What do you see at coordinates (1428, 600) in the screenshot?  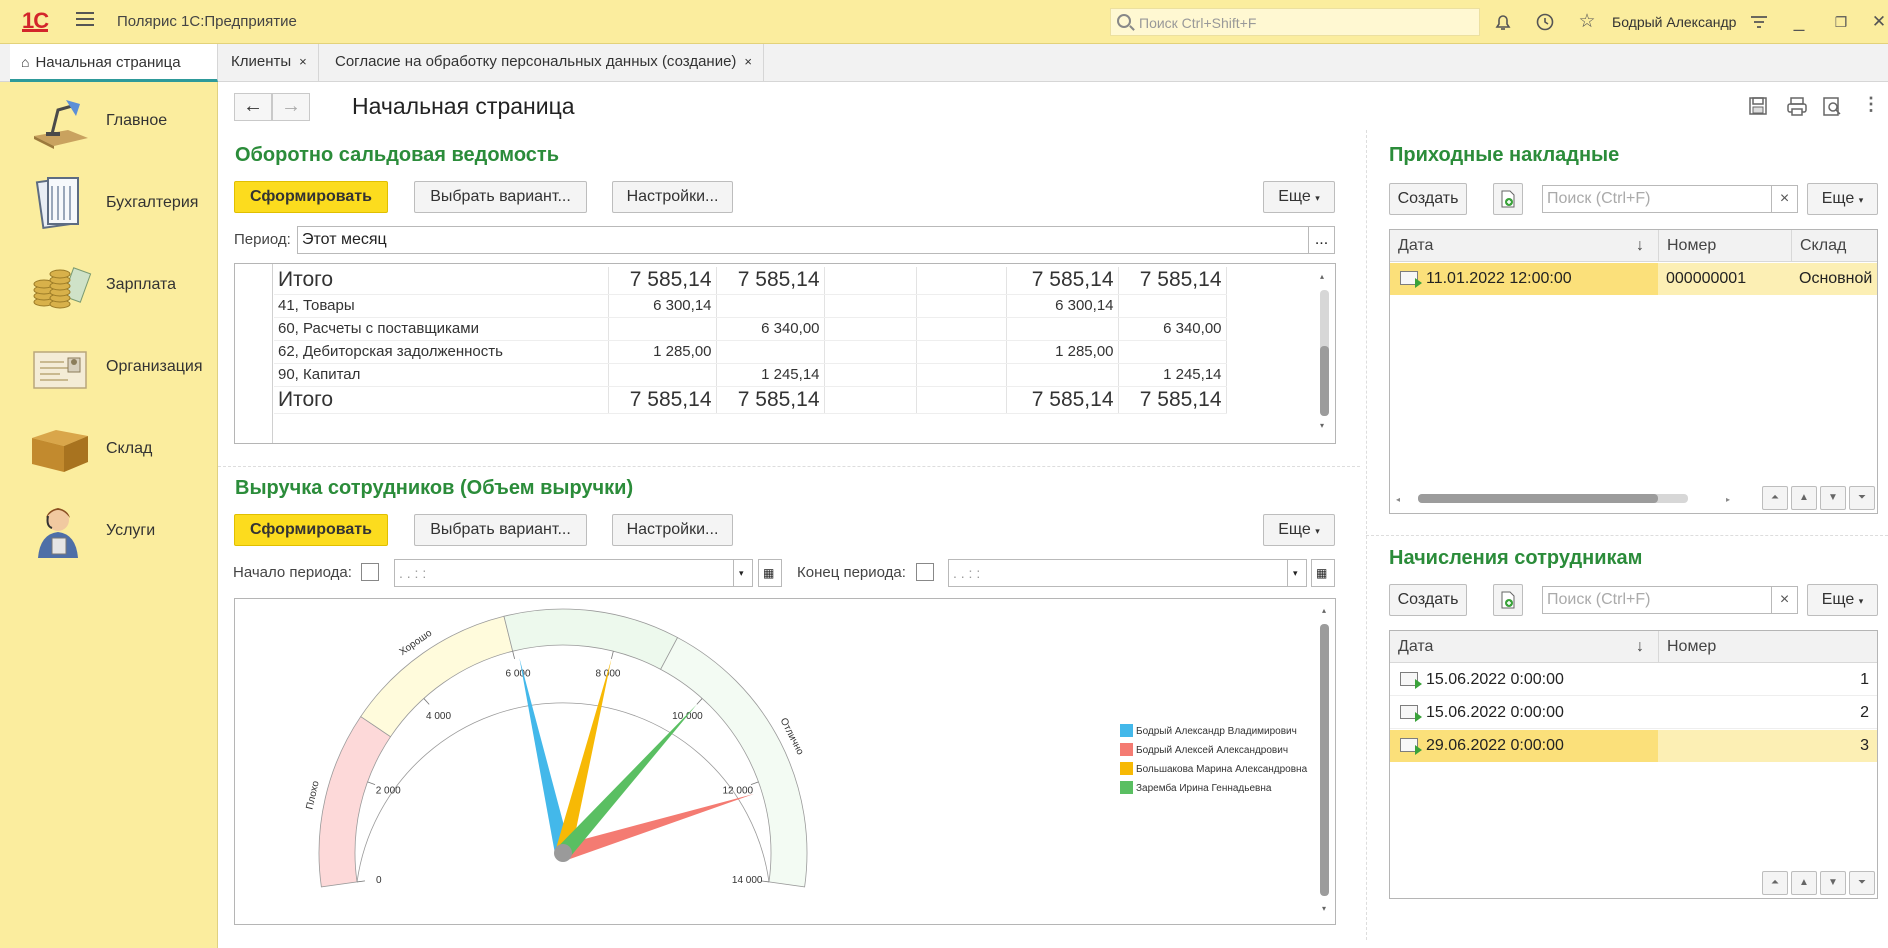 I see `accruals-create-button: Создать` at bounding box center [1428, 600].